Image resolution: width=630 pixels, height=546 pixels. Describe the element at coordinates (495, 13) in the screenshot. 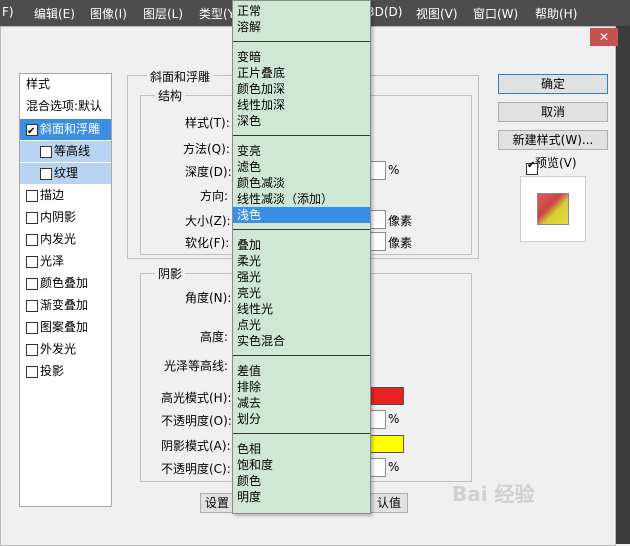

I see `menu-window: 窗口(W)` at that location.